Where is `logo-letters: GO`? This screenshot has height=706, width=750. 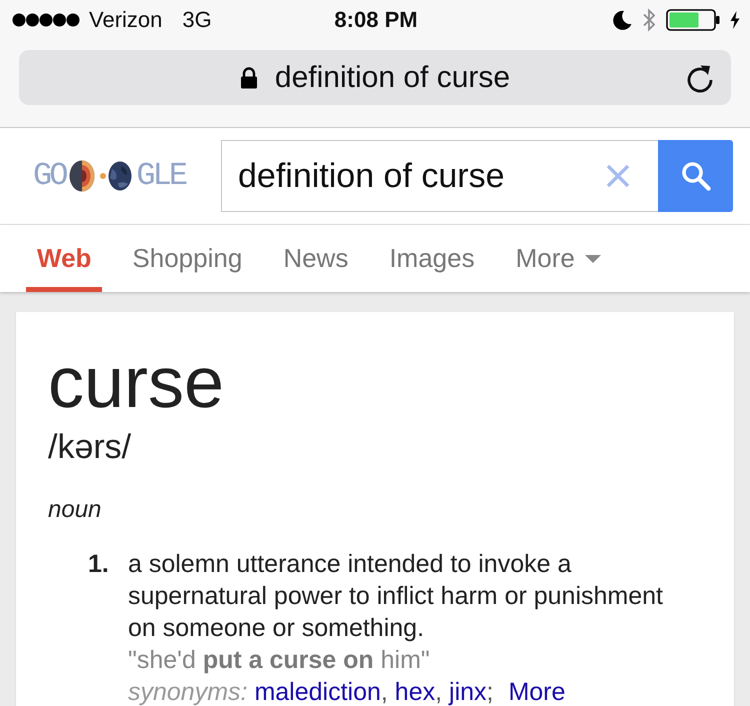
logo-letters: GO is located at coordinates (49, 176).